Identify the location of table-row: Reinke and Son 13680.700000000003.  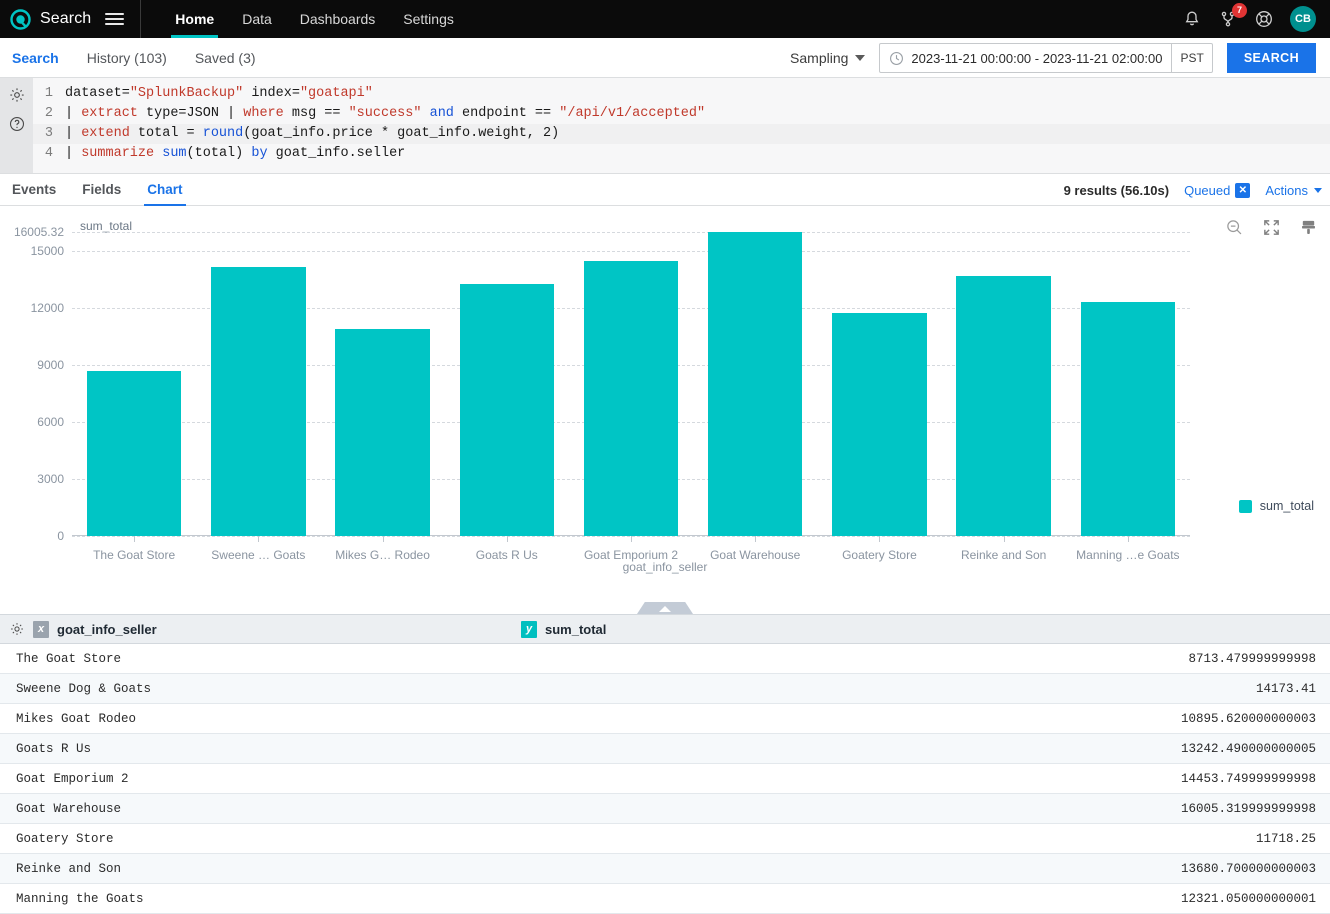
(665, 869).